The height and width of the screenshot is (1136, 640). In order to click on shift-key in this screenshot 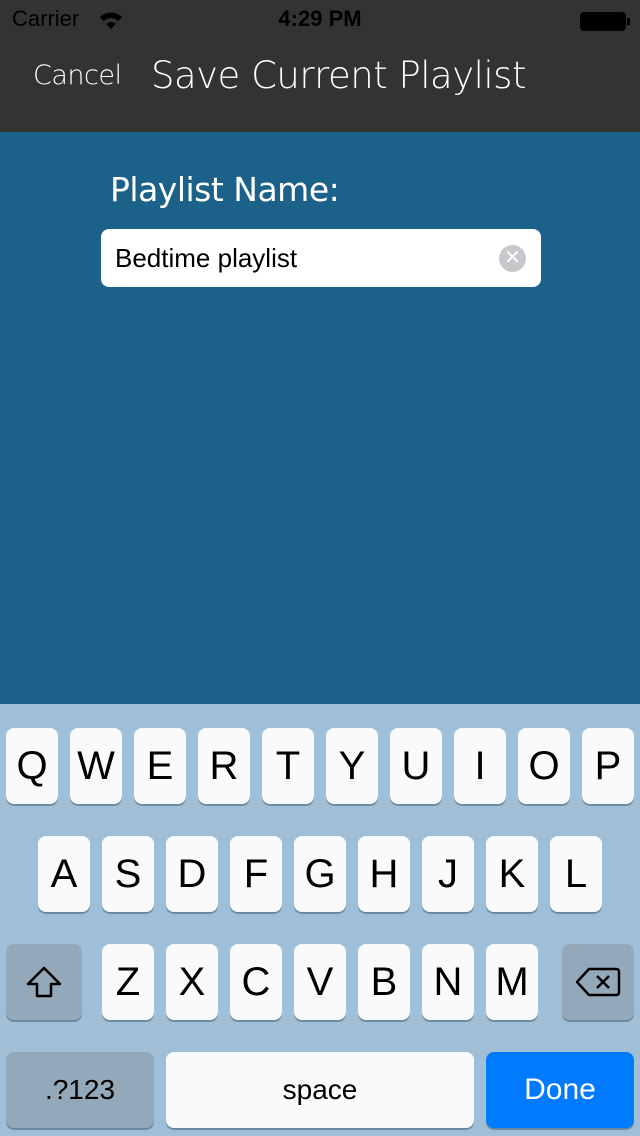, I will do `click(44, 982)`.